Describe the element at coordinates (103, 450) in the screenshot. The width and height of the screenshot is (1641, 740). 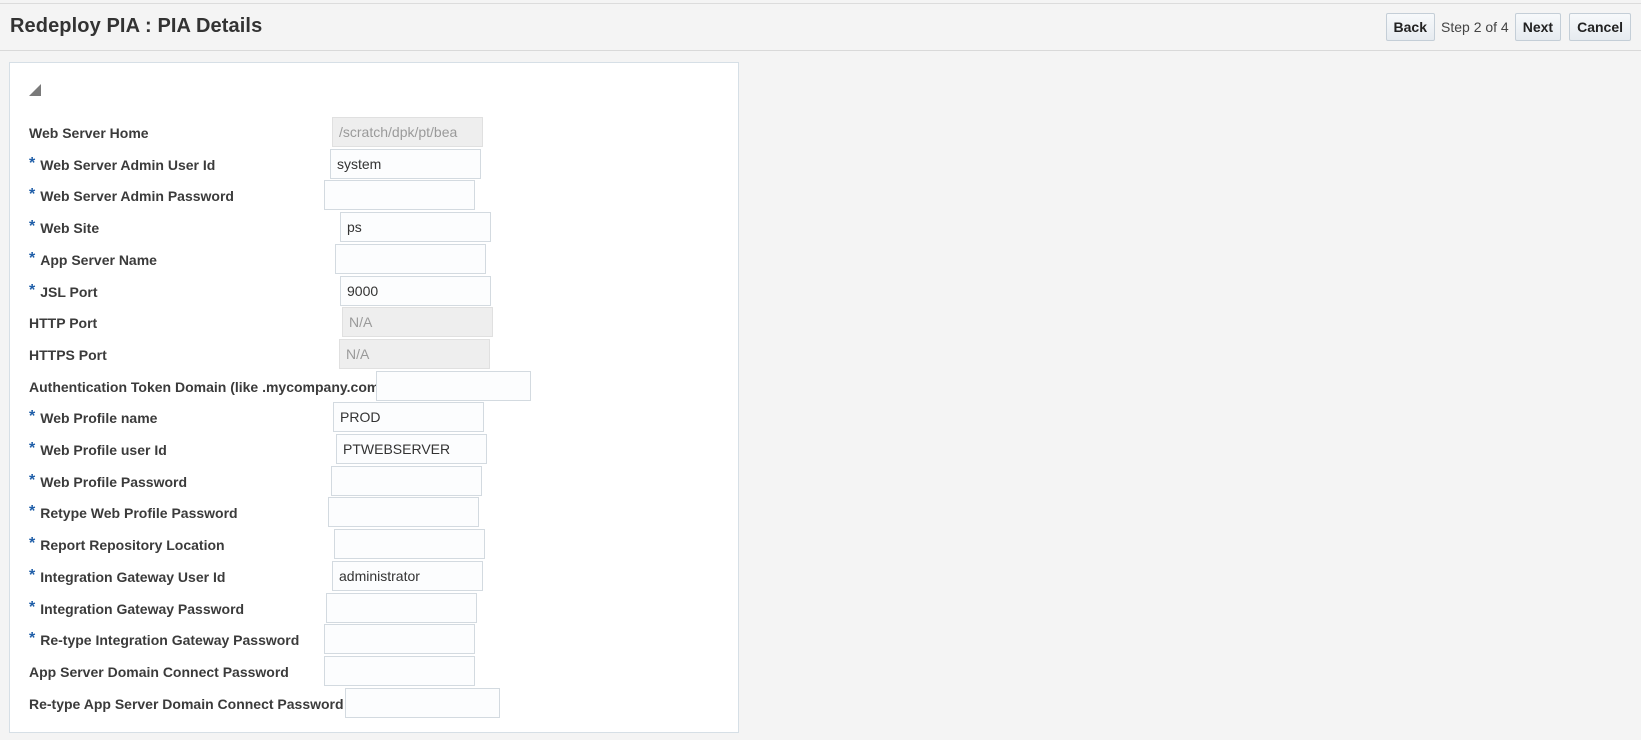
I see `field-label-text: Web Profile user Id` at that location.